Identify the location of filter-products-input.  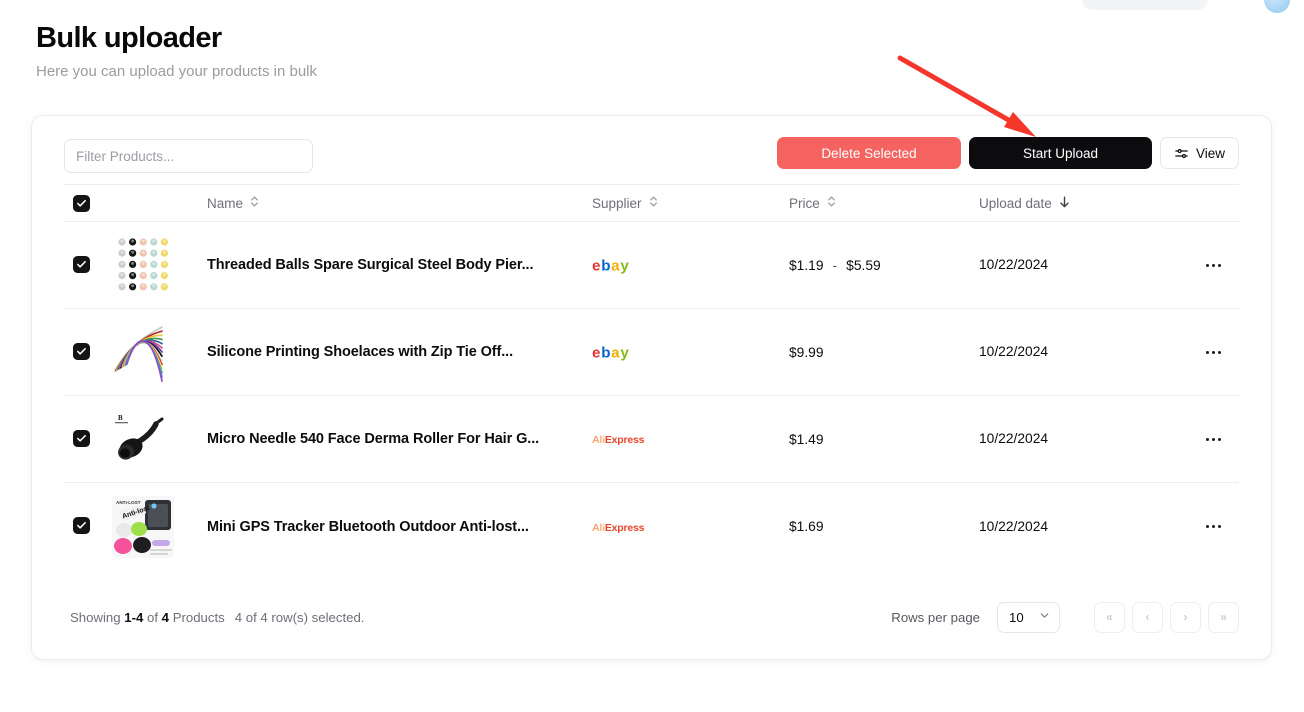
(188, 156).